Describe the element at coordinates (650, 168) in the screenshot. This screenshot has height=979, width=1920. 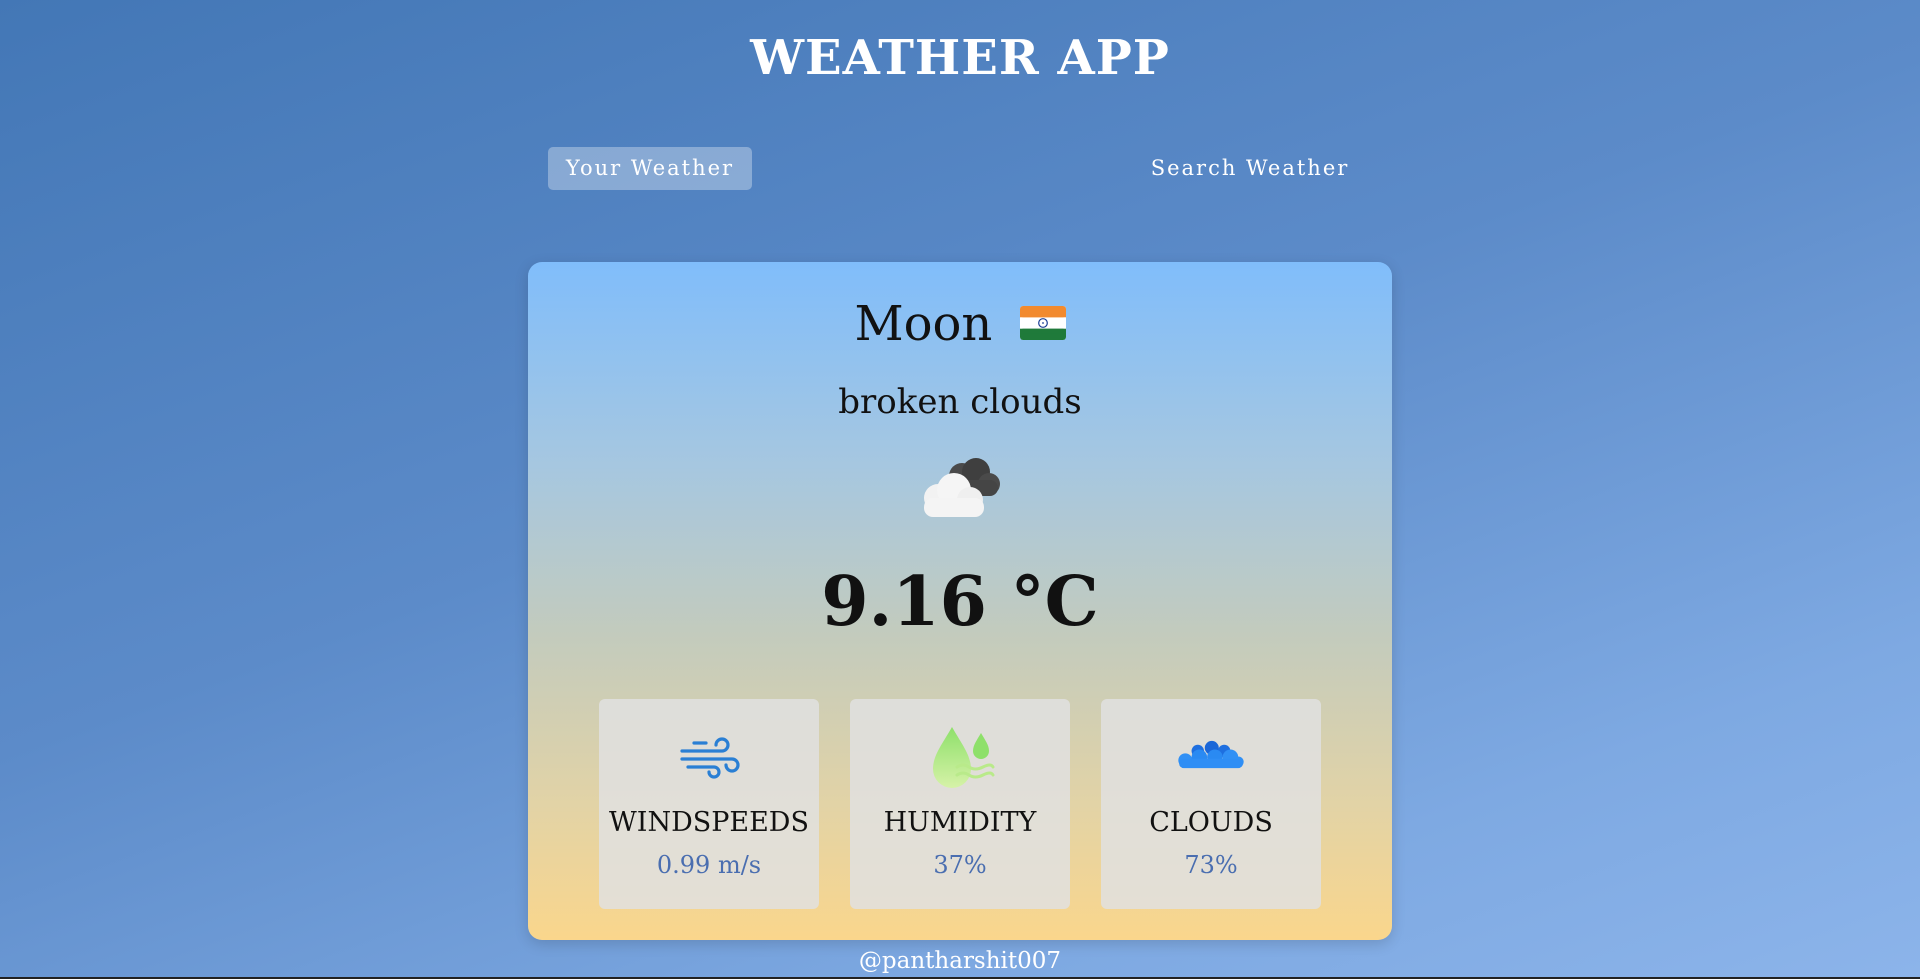
I see `tab-your-weather: Your Weather` at that location.